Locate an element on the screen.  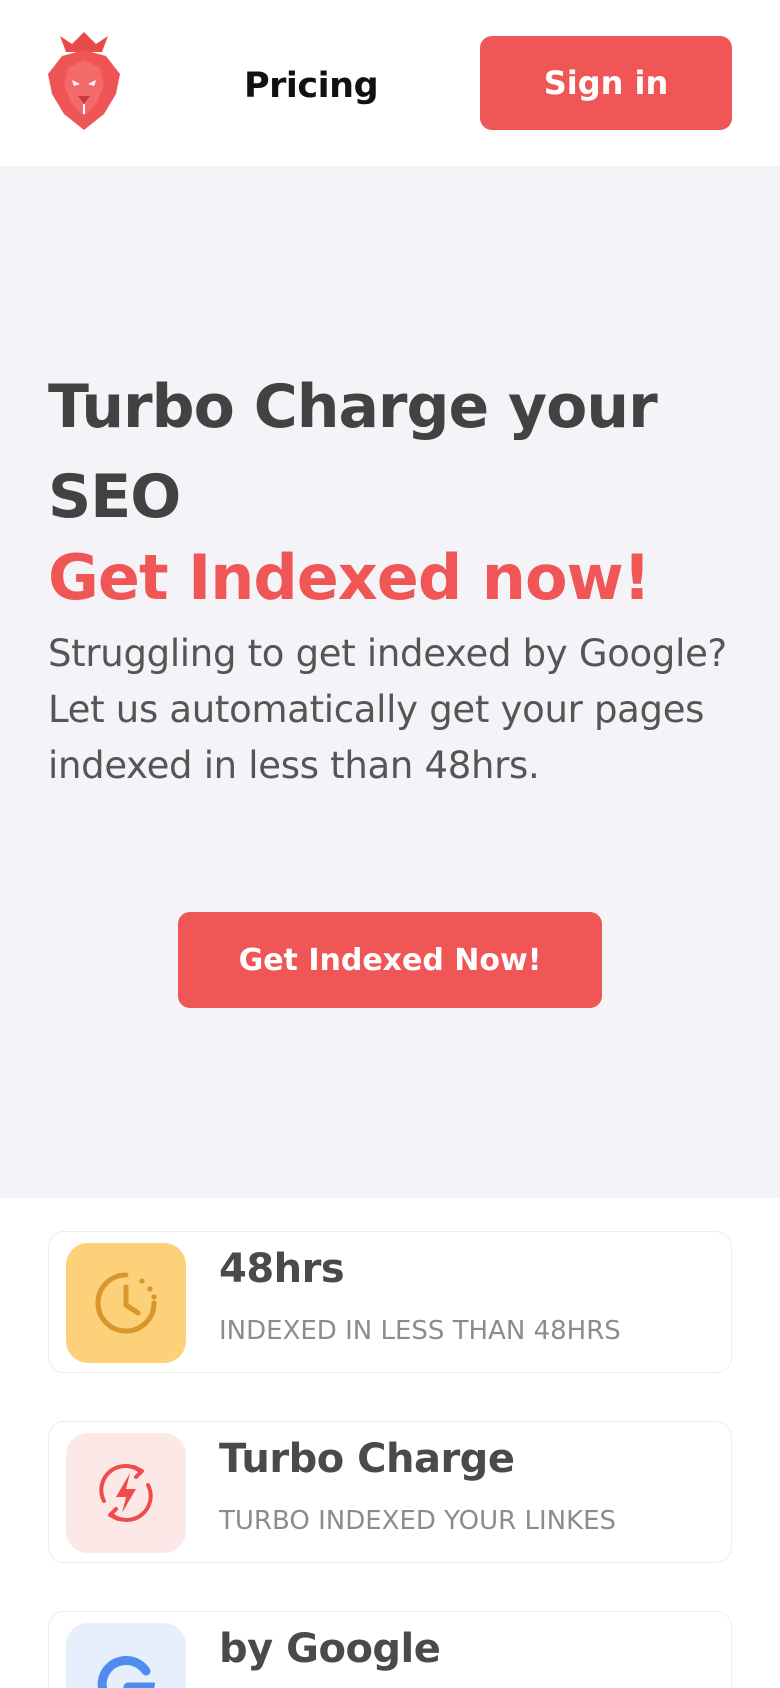
hero-accent-heading: Get Indexed now! is located at coordinates (349, 577).